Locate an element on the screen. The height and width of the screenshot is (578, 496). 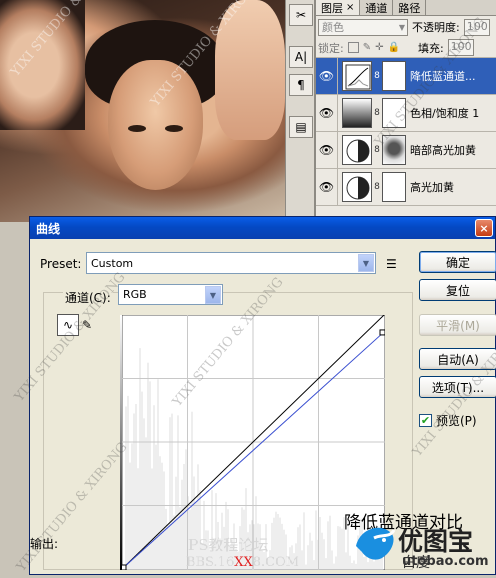
layers-tabs: 图层 × 通道 路径 is located at coordinates (406, 8).